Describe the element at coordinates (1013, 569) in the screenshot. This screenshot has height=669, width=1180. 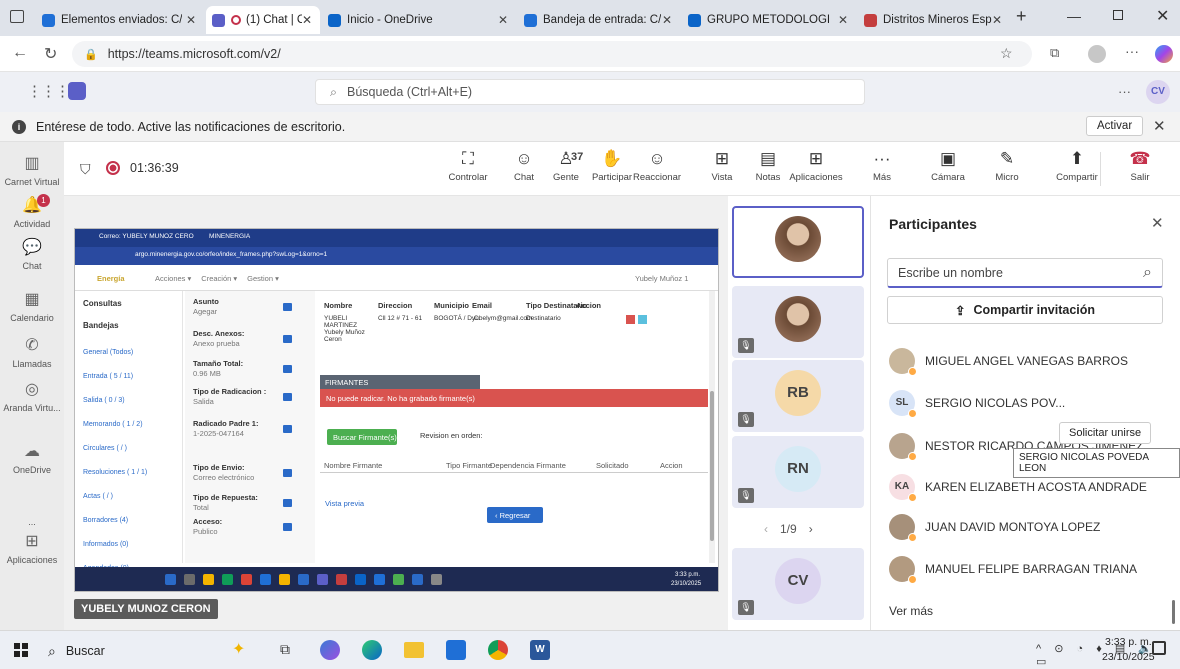
I see `participant-row: MANUEL FELIPE BARRAGAN TRIANA` at that location.